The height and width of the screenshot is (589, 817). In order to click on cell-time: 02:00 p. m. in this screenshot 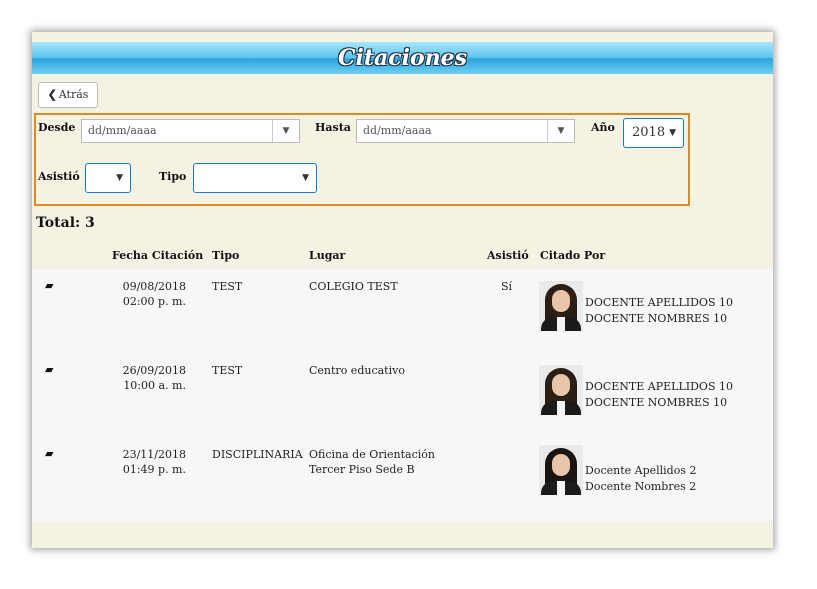, I will do `click(154, 301)`.